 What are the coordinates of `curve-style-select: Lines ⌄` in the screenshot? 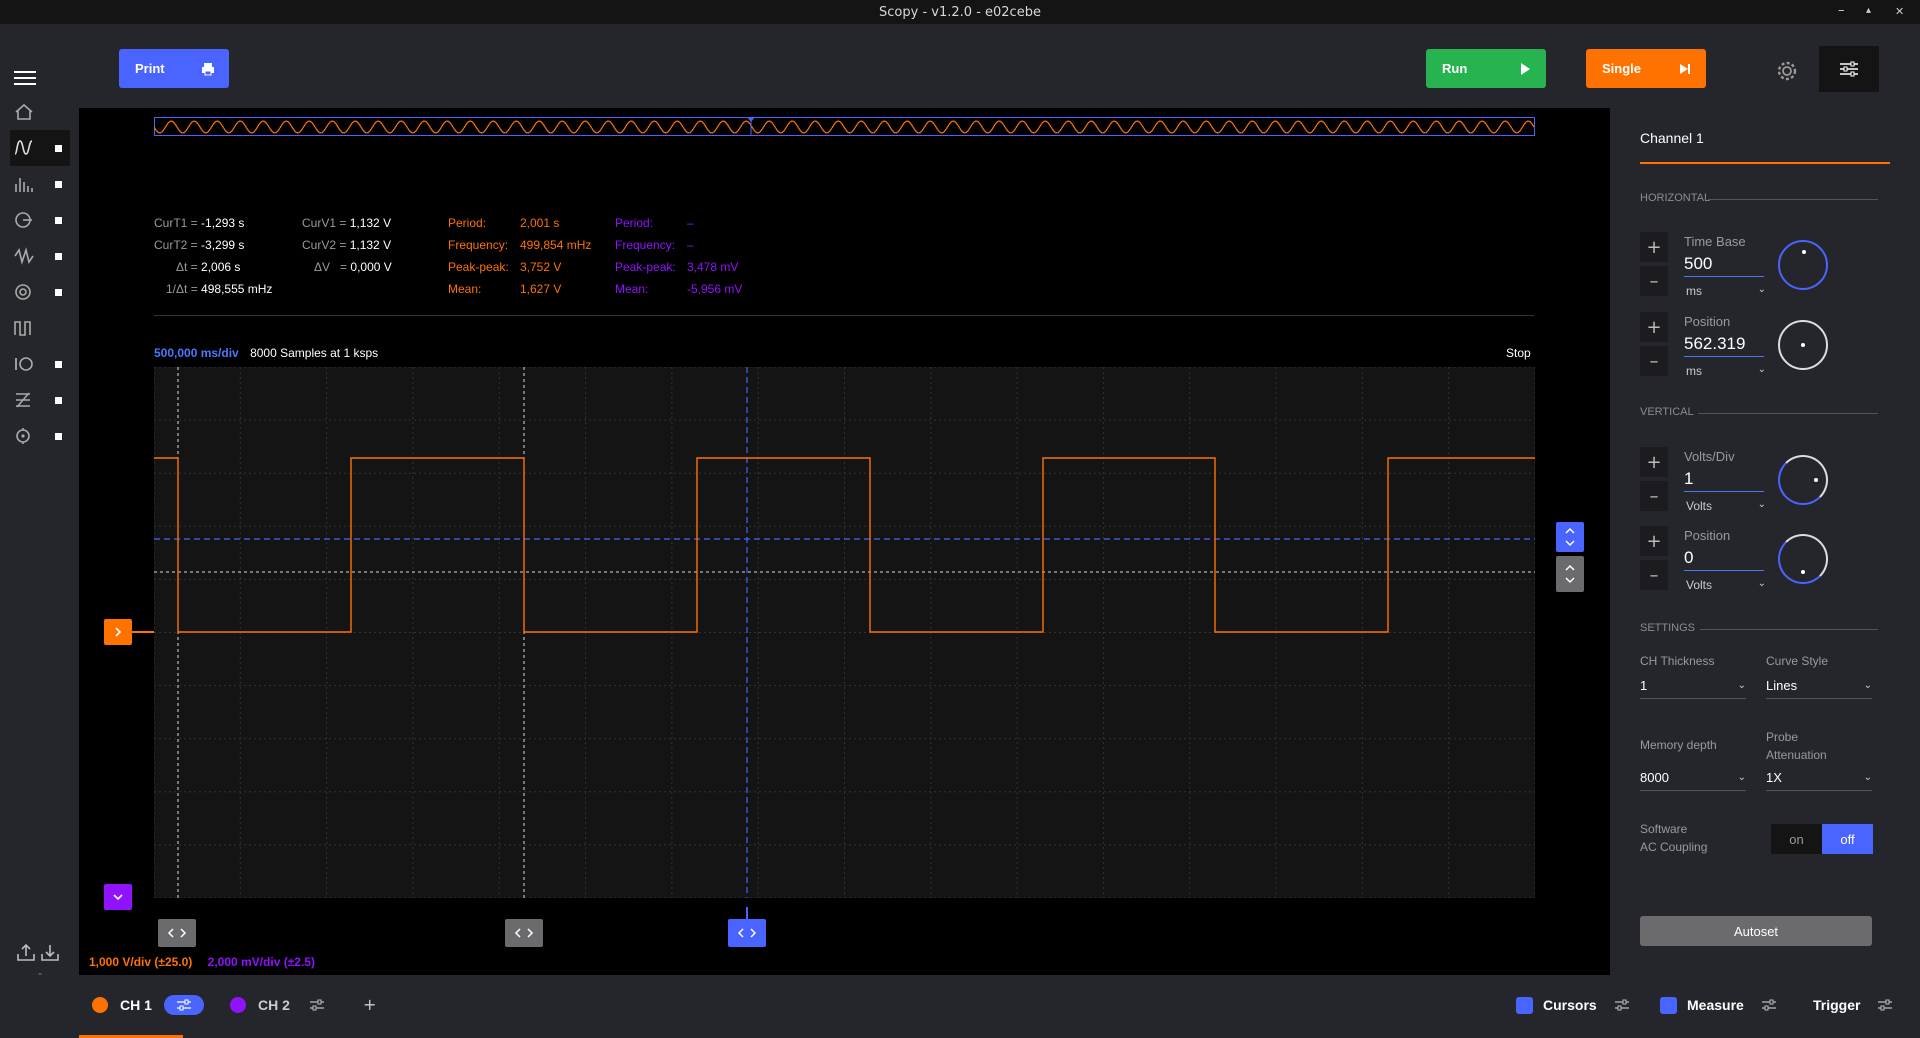 It's located at (1819, 688).